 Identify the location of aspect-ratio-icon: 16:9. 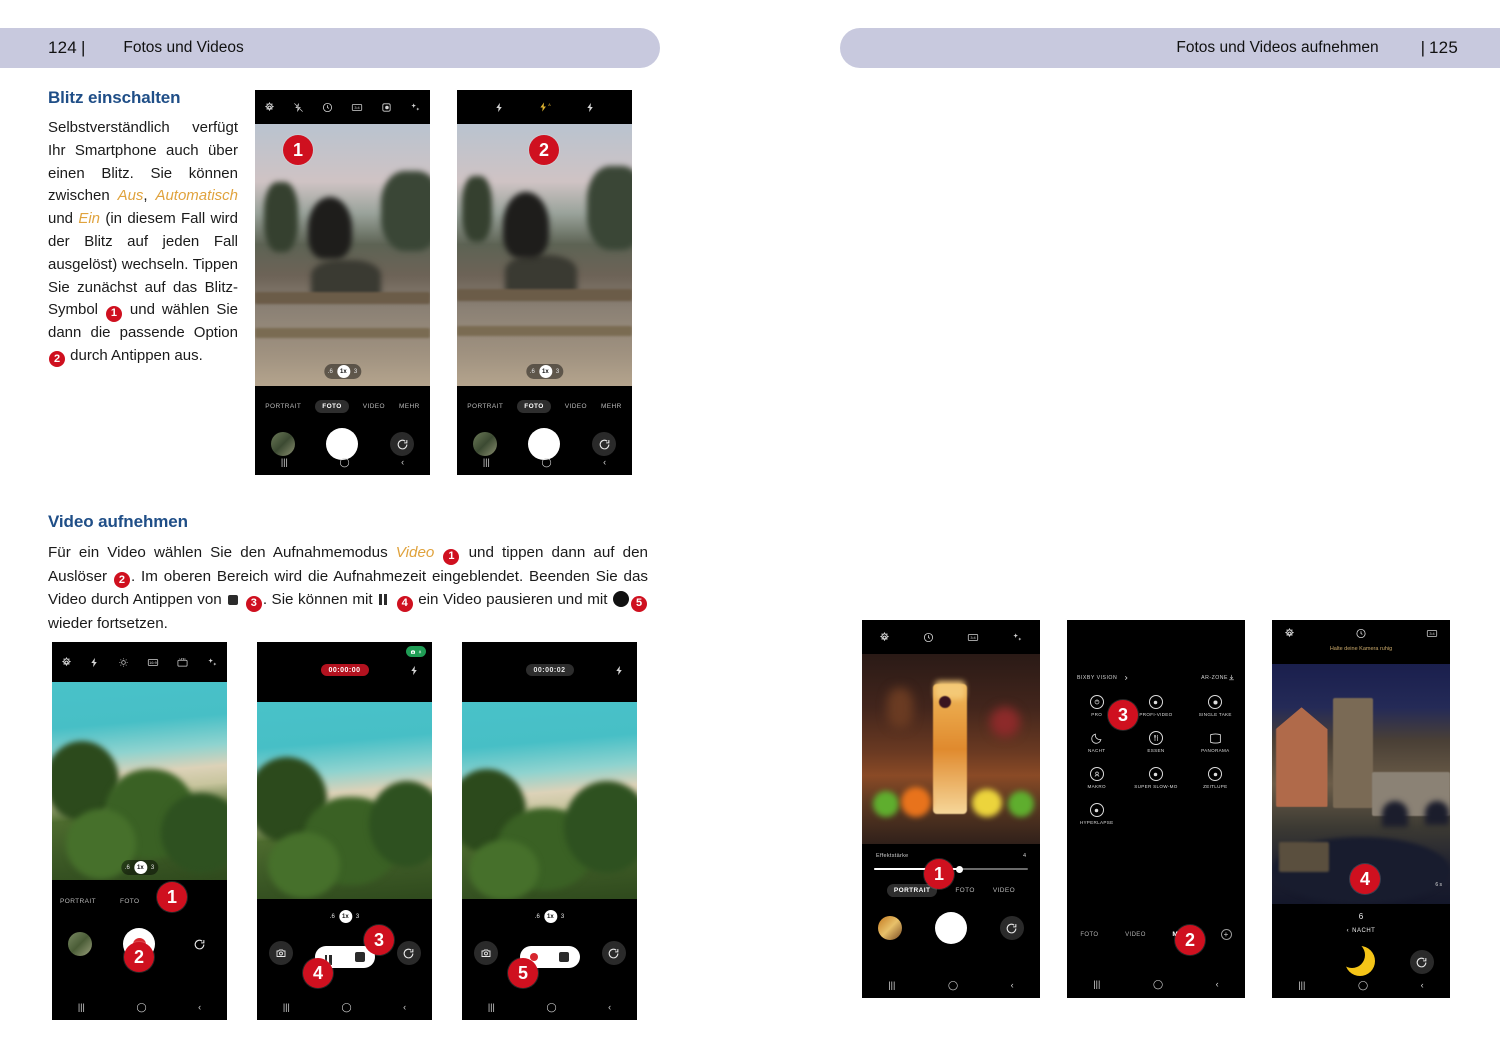
(153, 662).